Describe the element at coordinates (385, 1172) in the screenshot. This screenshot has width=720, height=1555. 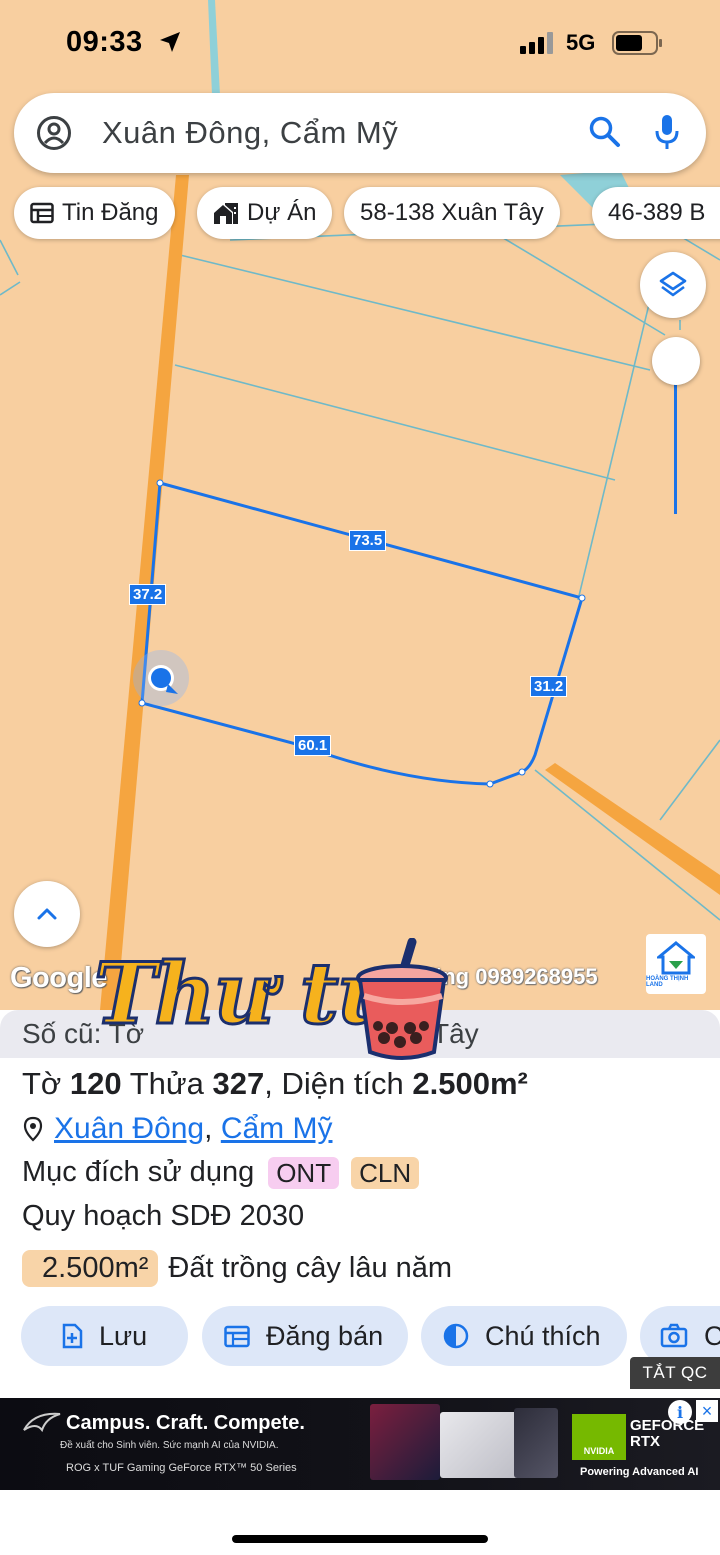
I see `purpose-tag-cln: CLN` at that location.